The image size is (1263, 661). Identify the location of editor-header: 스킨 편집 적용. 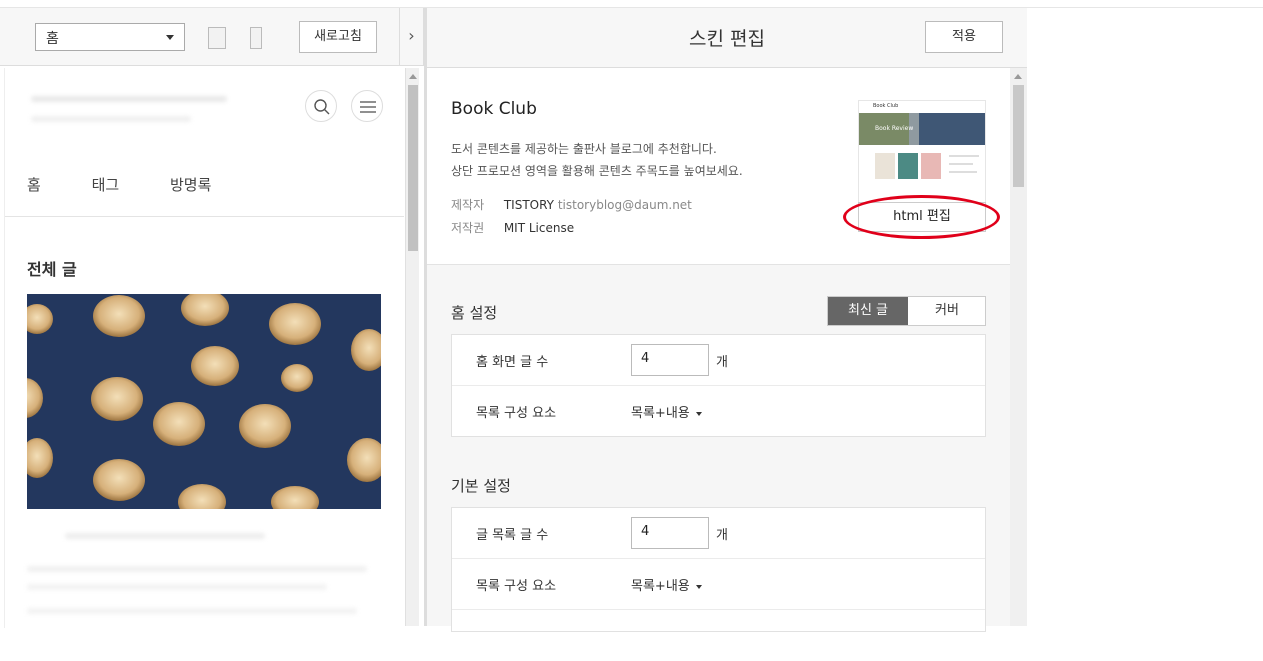
(727, 38).